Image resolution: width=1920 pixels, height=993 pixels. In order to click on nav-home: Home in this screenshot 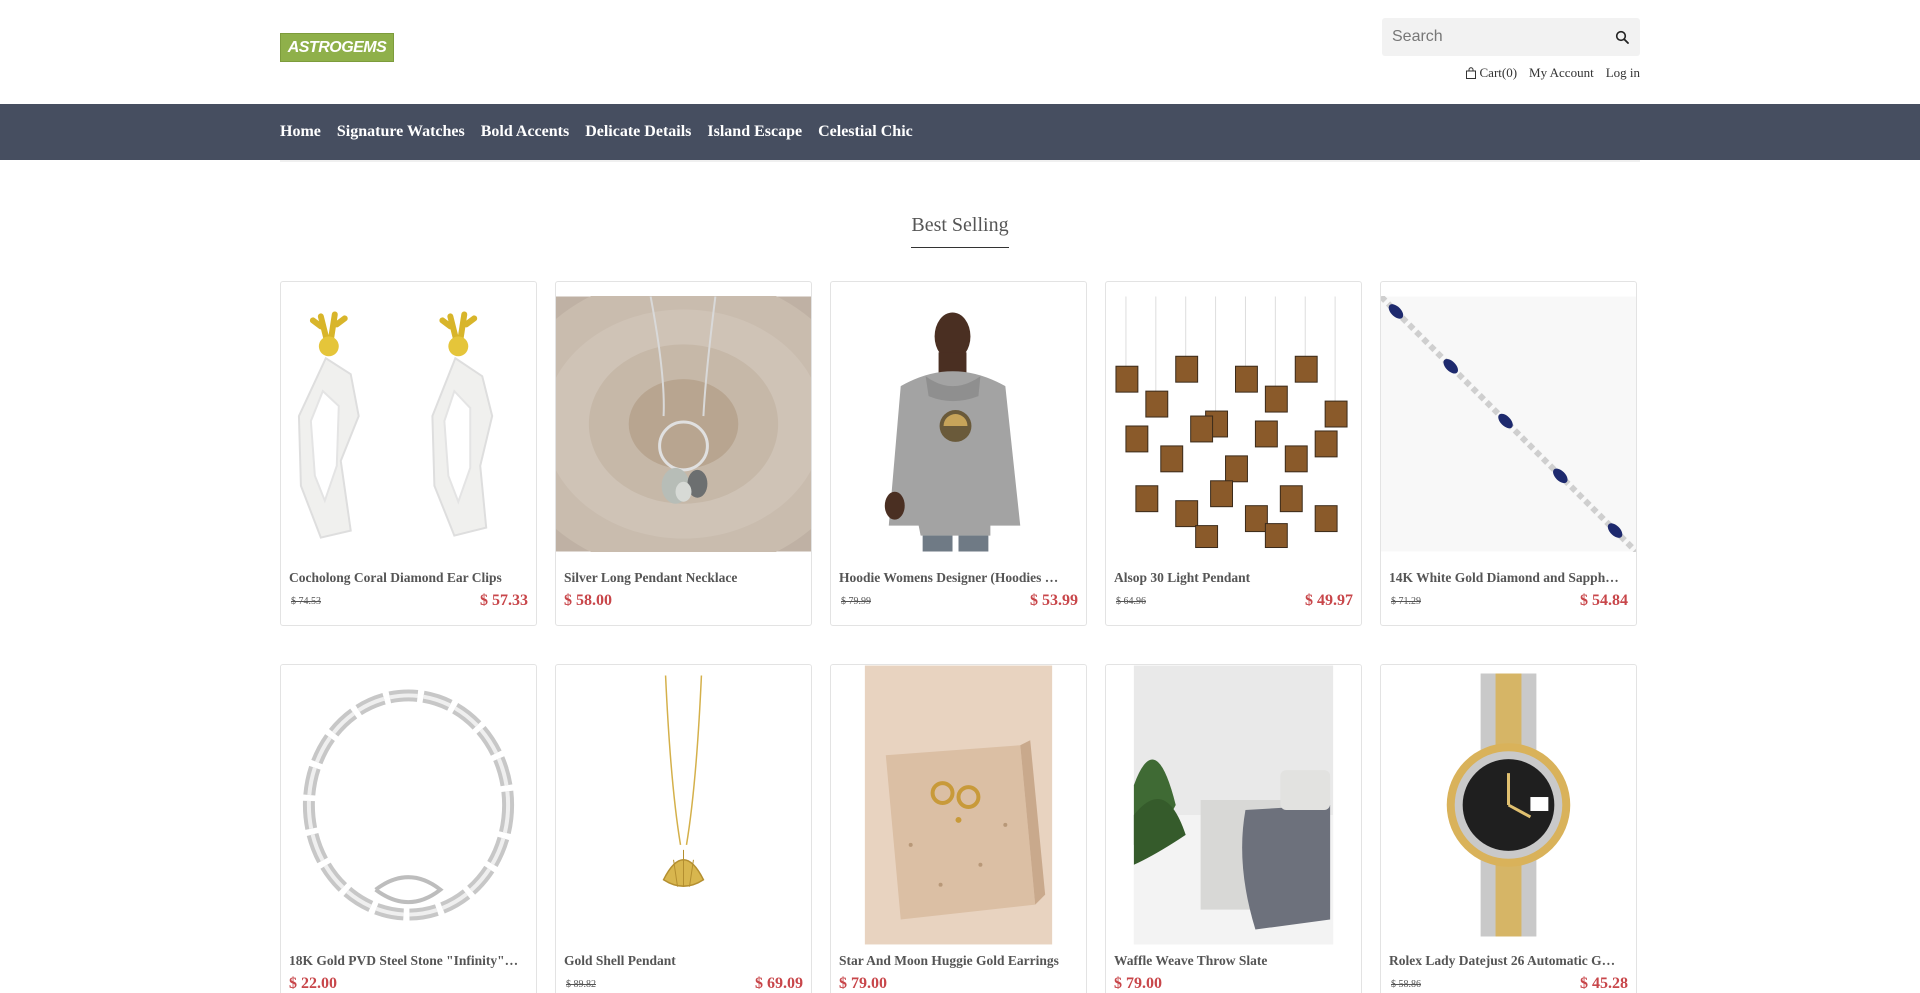, I will do `click(300, 132)`.